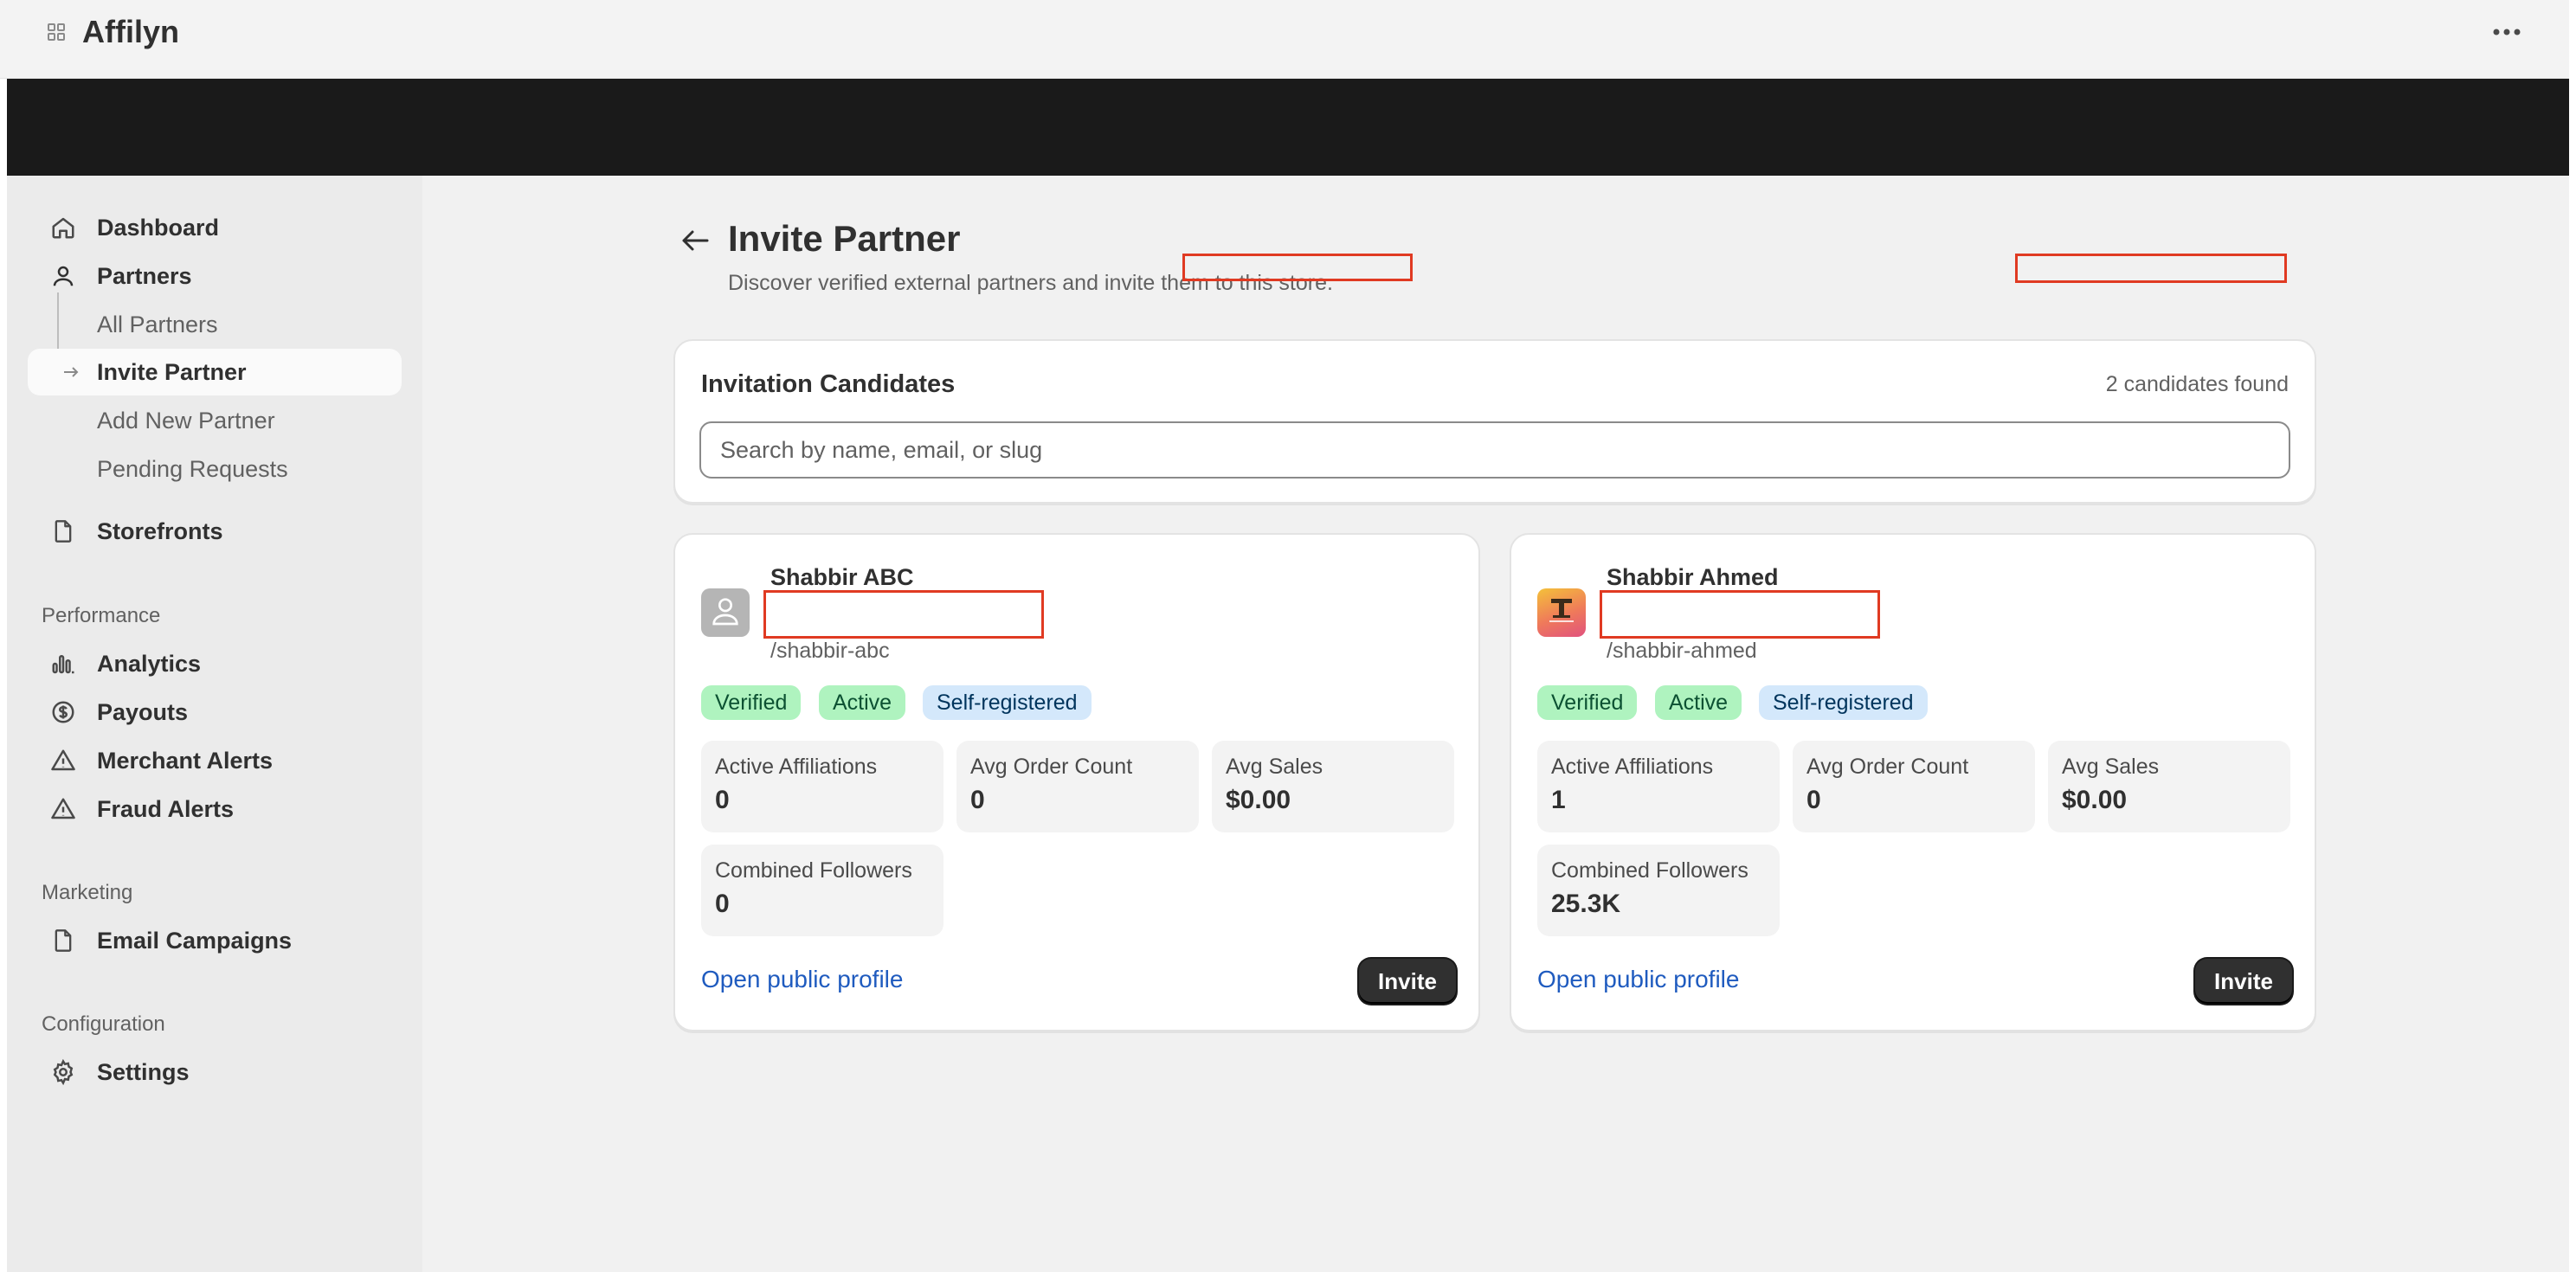 The height and width of the screenshot is (1272, 2576). I want to click on top-banner, so click(1288, 127).